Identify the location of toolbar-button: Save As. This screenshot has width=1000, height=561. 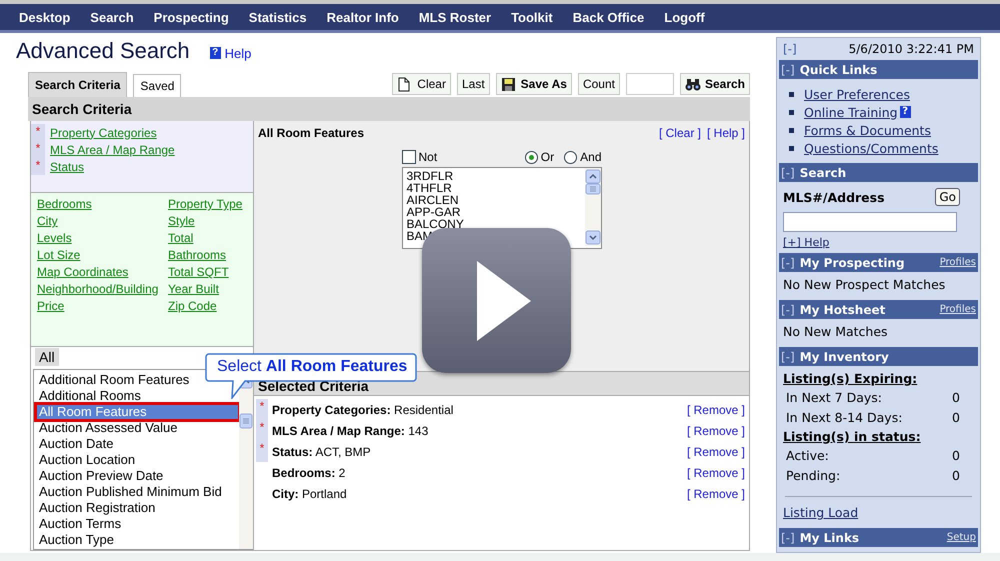
(534, 84).